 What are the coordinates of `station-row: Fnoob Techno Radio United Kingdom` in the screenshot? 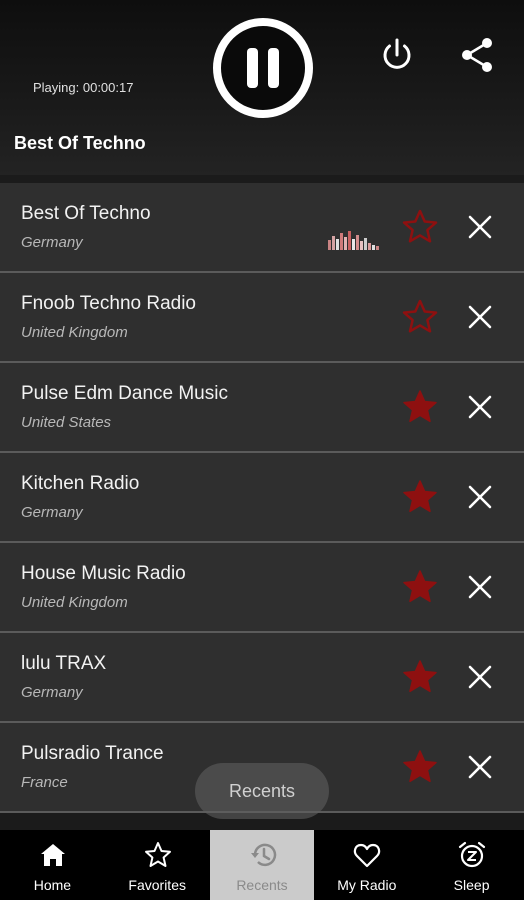 It's located at (262, 318).